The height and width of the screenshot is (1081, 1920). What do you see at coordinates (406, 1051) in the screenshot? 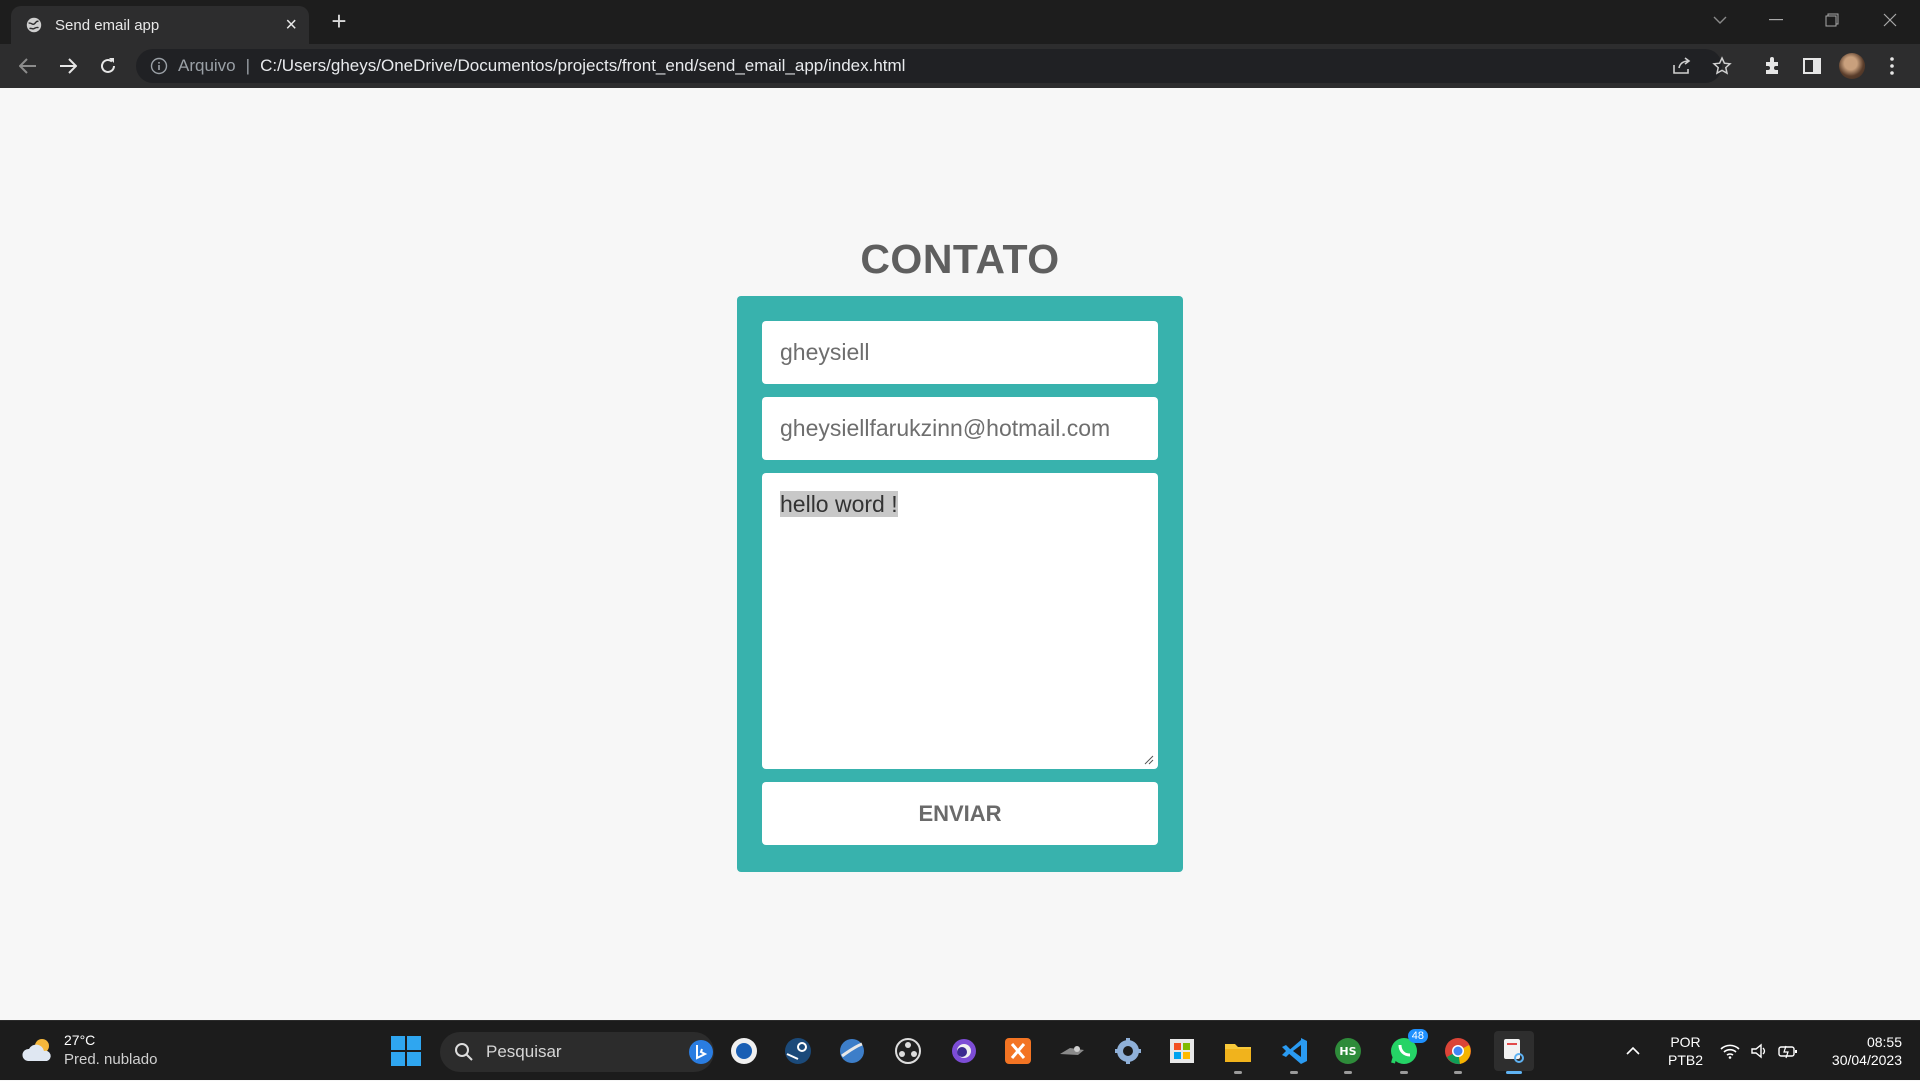
I see `windows-start-icon` at bounding box center [406, 1051].